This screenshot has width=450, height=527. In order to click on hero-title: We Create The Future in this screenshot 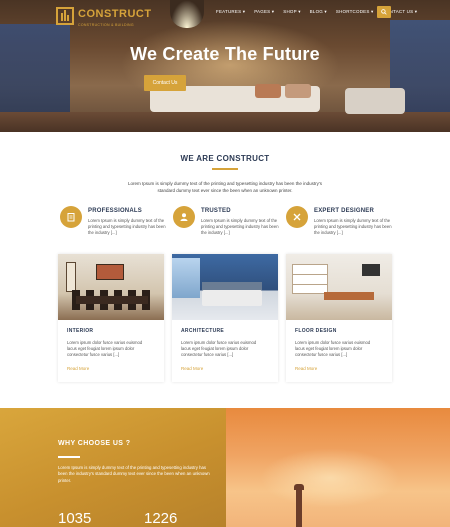, I will do `click(225, 54)`.